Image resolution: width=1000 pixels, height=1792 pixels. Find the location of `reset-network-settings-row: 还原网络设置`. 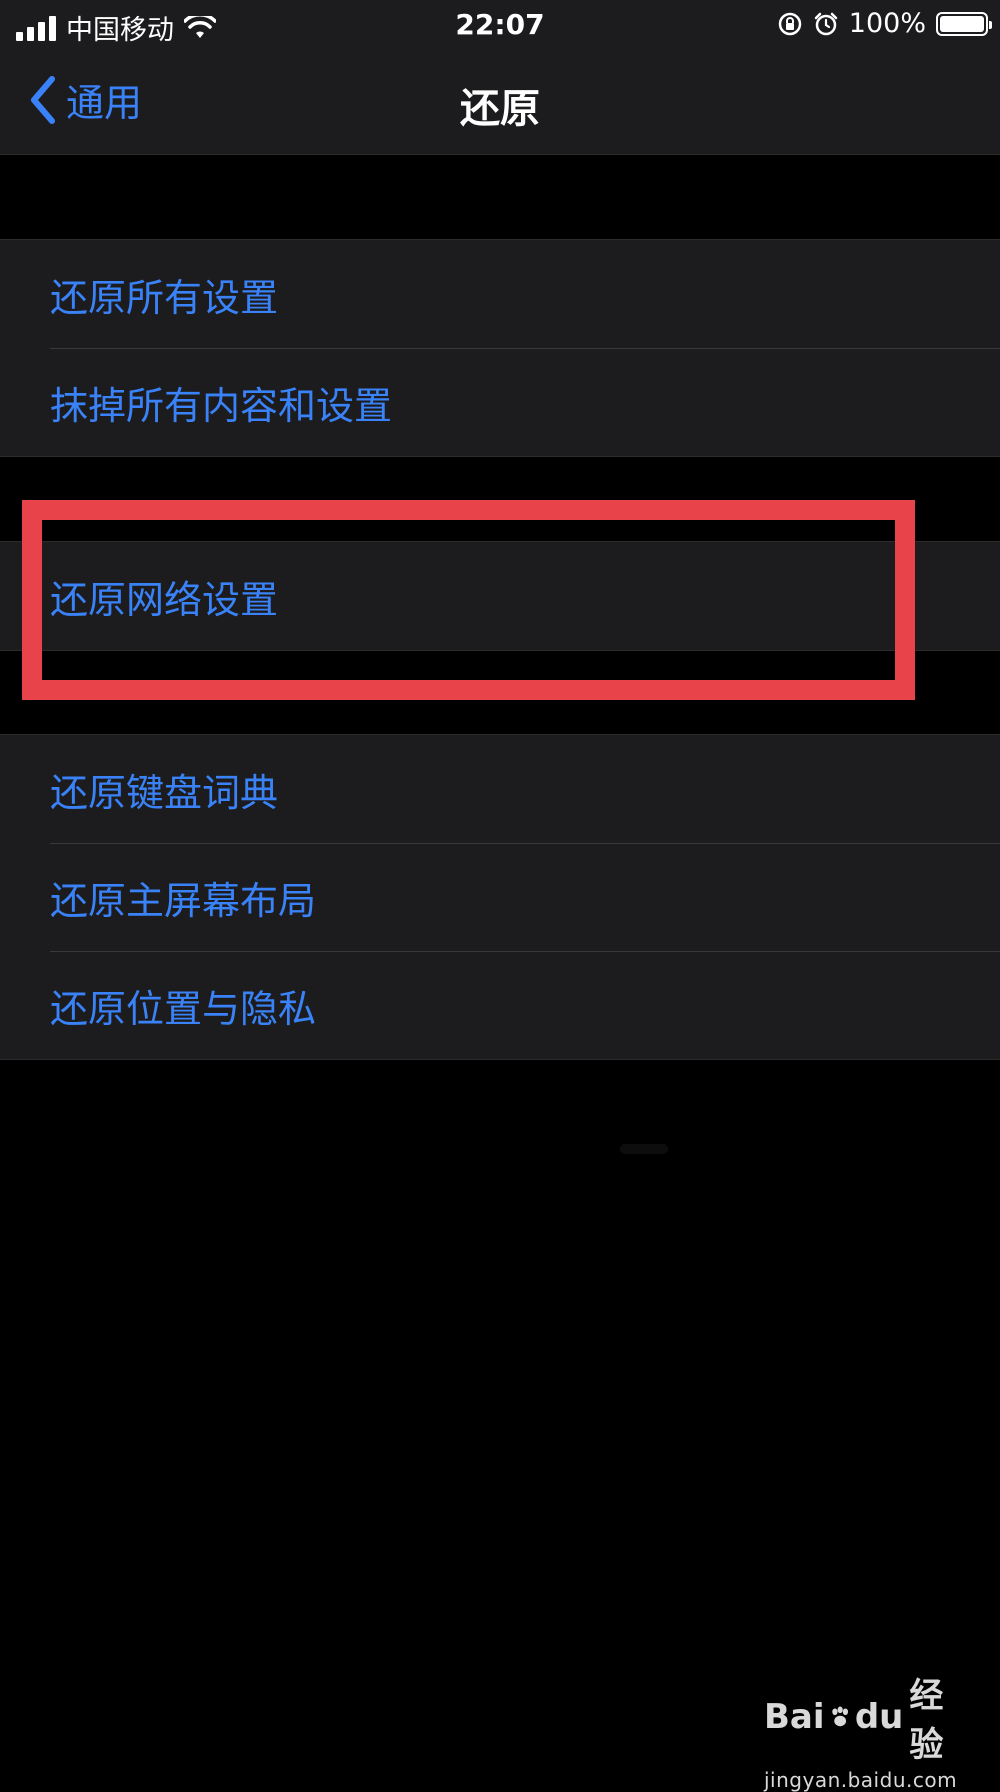

reset-network-settings-row: 还原网络设置 is located at coordinates (500, 596).